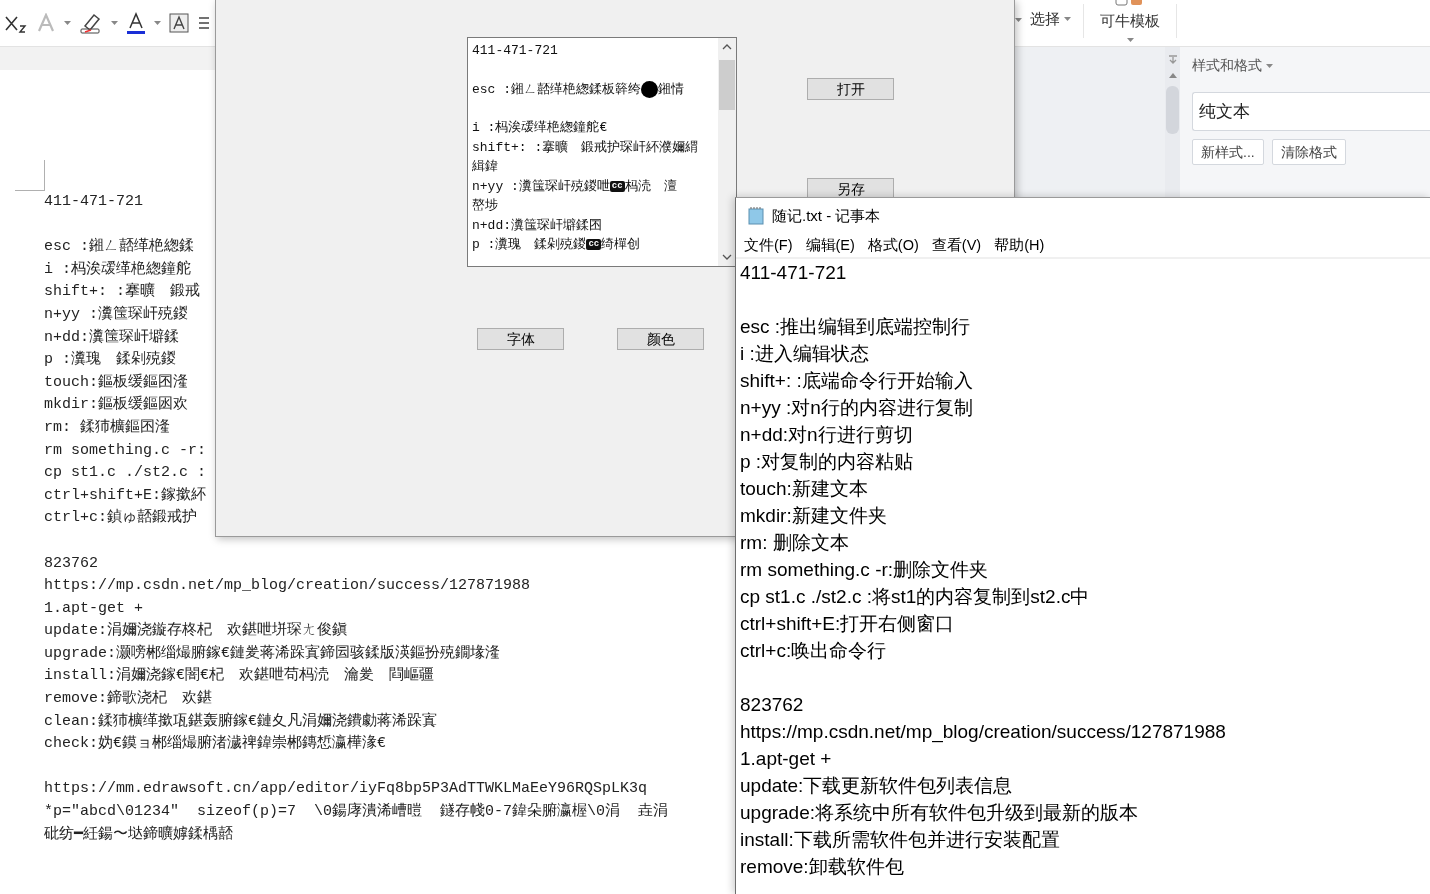 The width and height of the screenshot is (1430, 894). Describe the element at coordinates (272, 653) in the screenshot. I see `text-line: upgrade:灏嗙郴缁熶腑鎵€鏈夎蒋浠跺寘鍗囩骇鍒版渶鏂扮殑鐗堟湰` at that location.